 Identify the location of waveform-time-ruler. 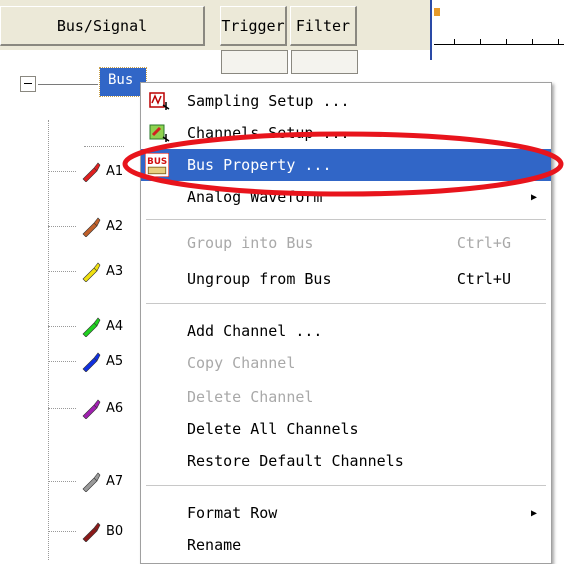
(497, 30).